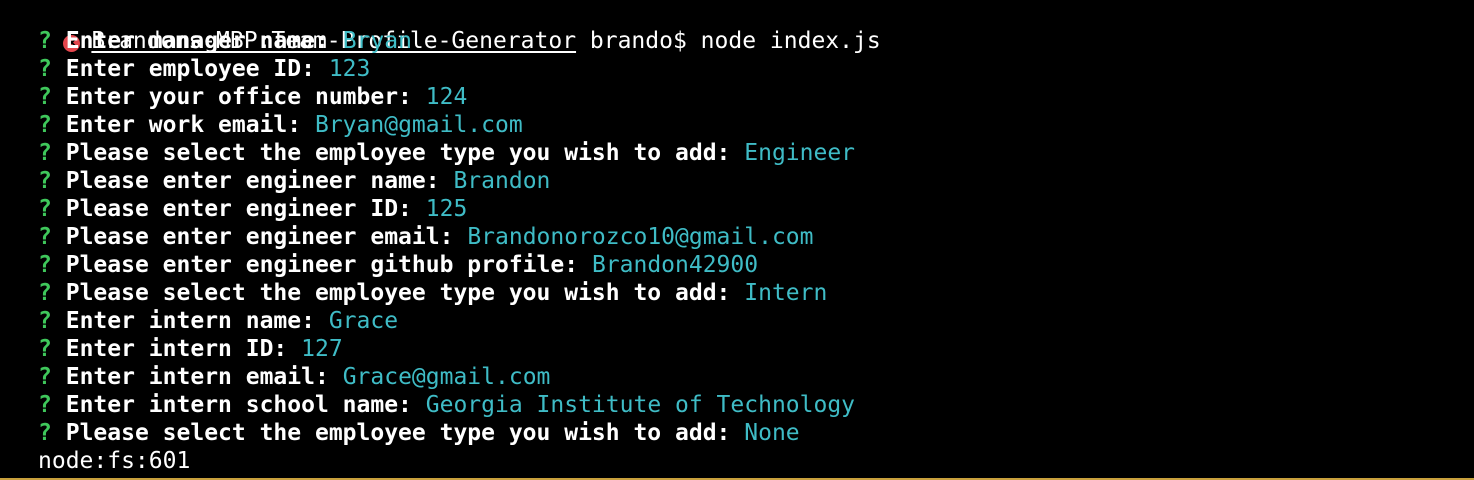 This screenshot has width=1474, height=480. What do you see at coordinates (728, 41) in the screenshot?
I see `command-text: brando$ node index.js` at bounding box center [728, 41].